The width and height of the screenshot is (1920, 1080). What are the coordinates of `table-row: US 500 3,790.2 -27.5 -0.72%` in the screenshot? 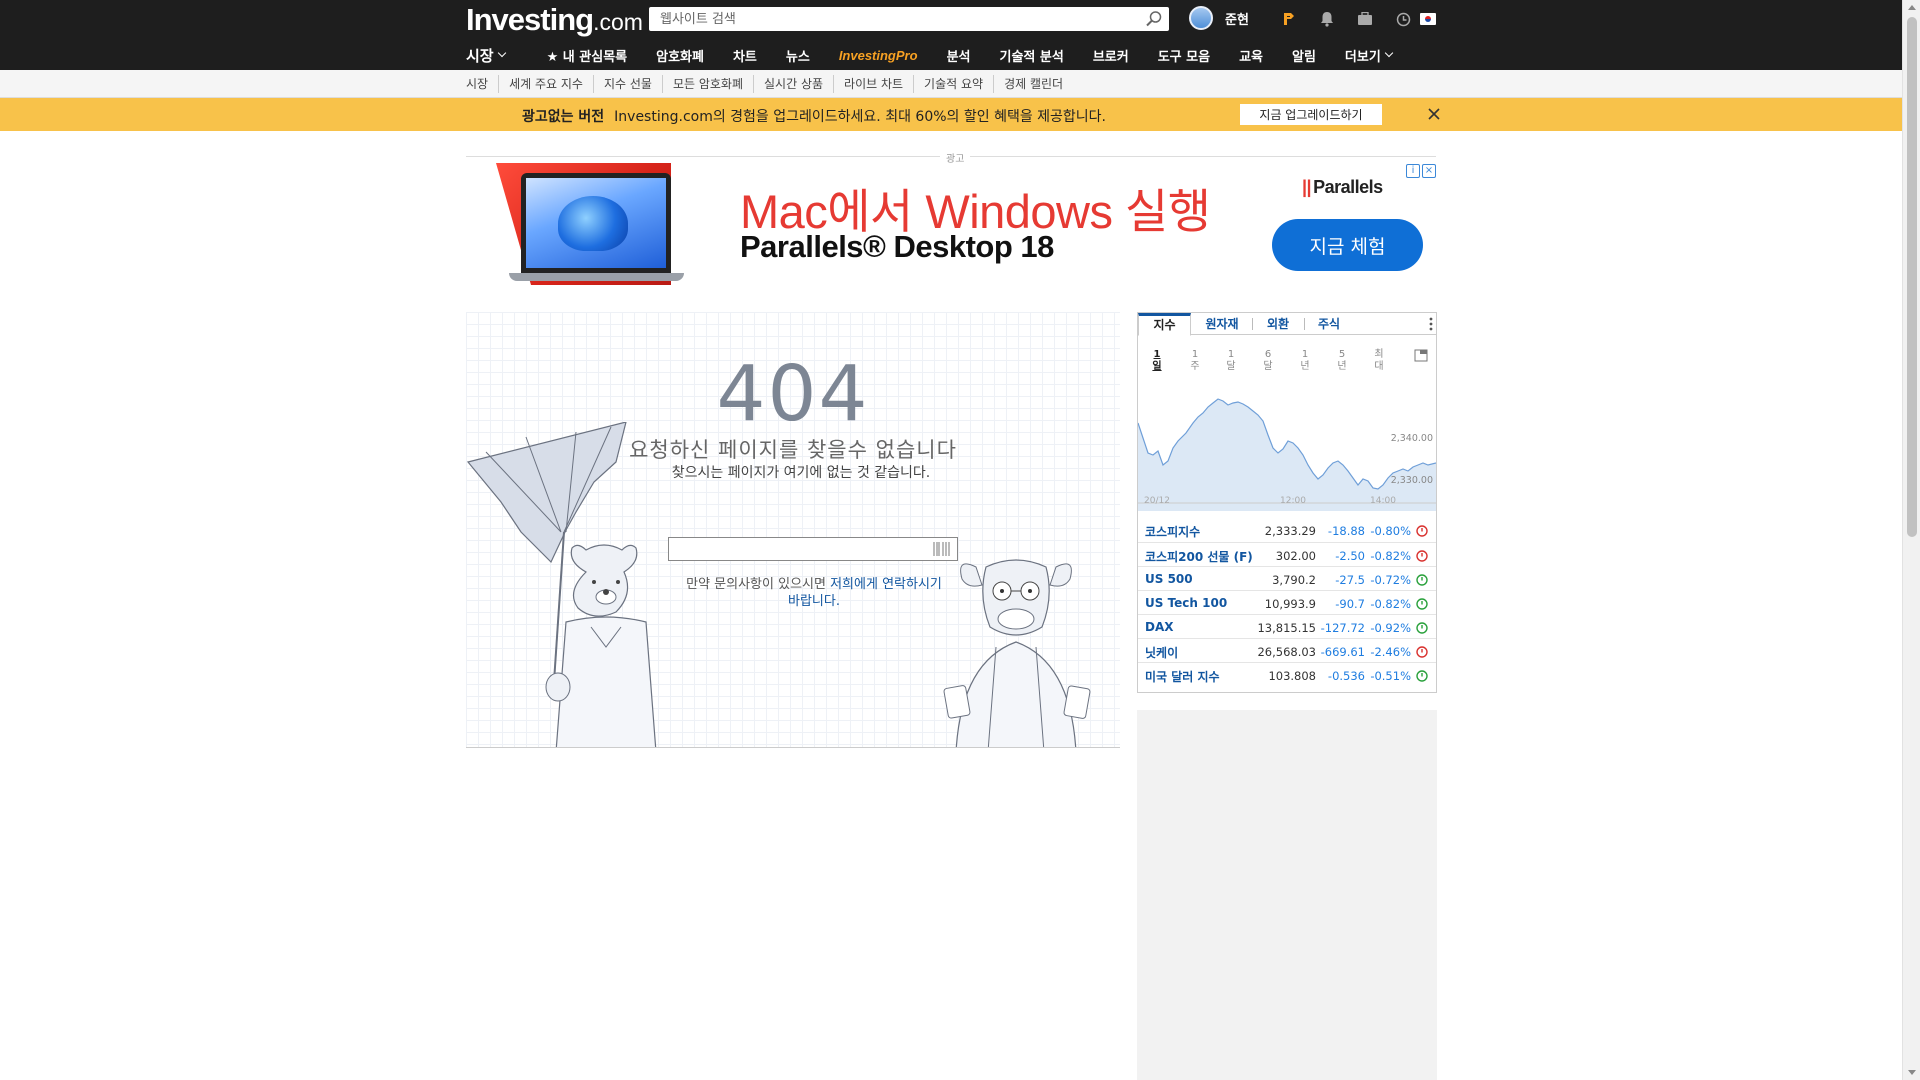 It's located at (1287, 578).